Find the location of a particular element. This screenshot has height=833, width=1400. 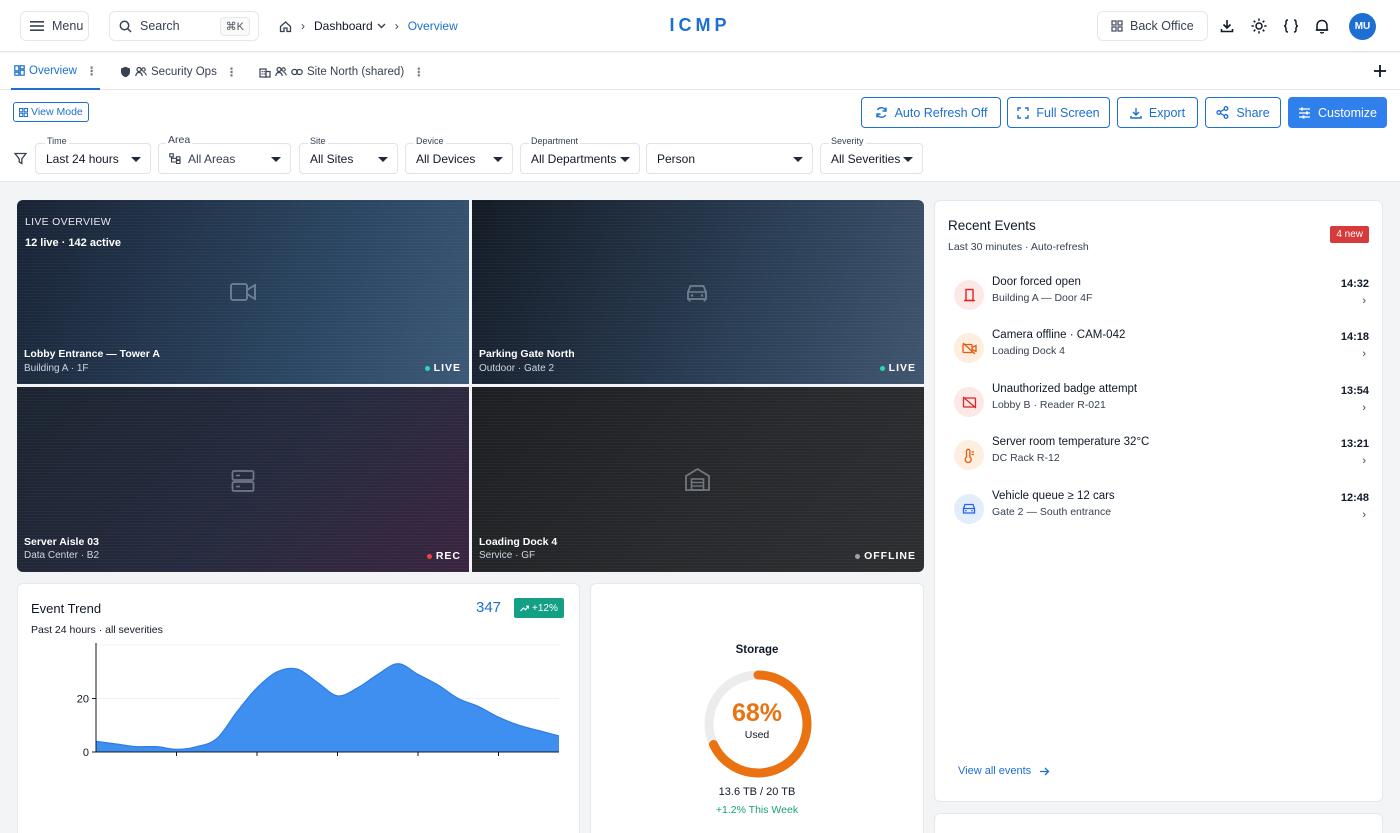

event-title: Vehicle queue ≥ 12 cars is located at coordinates (1053, 496).